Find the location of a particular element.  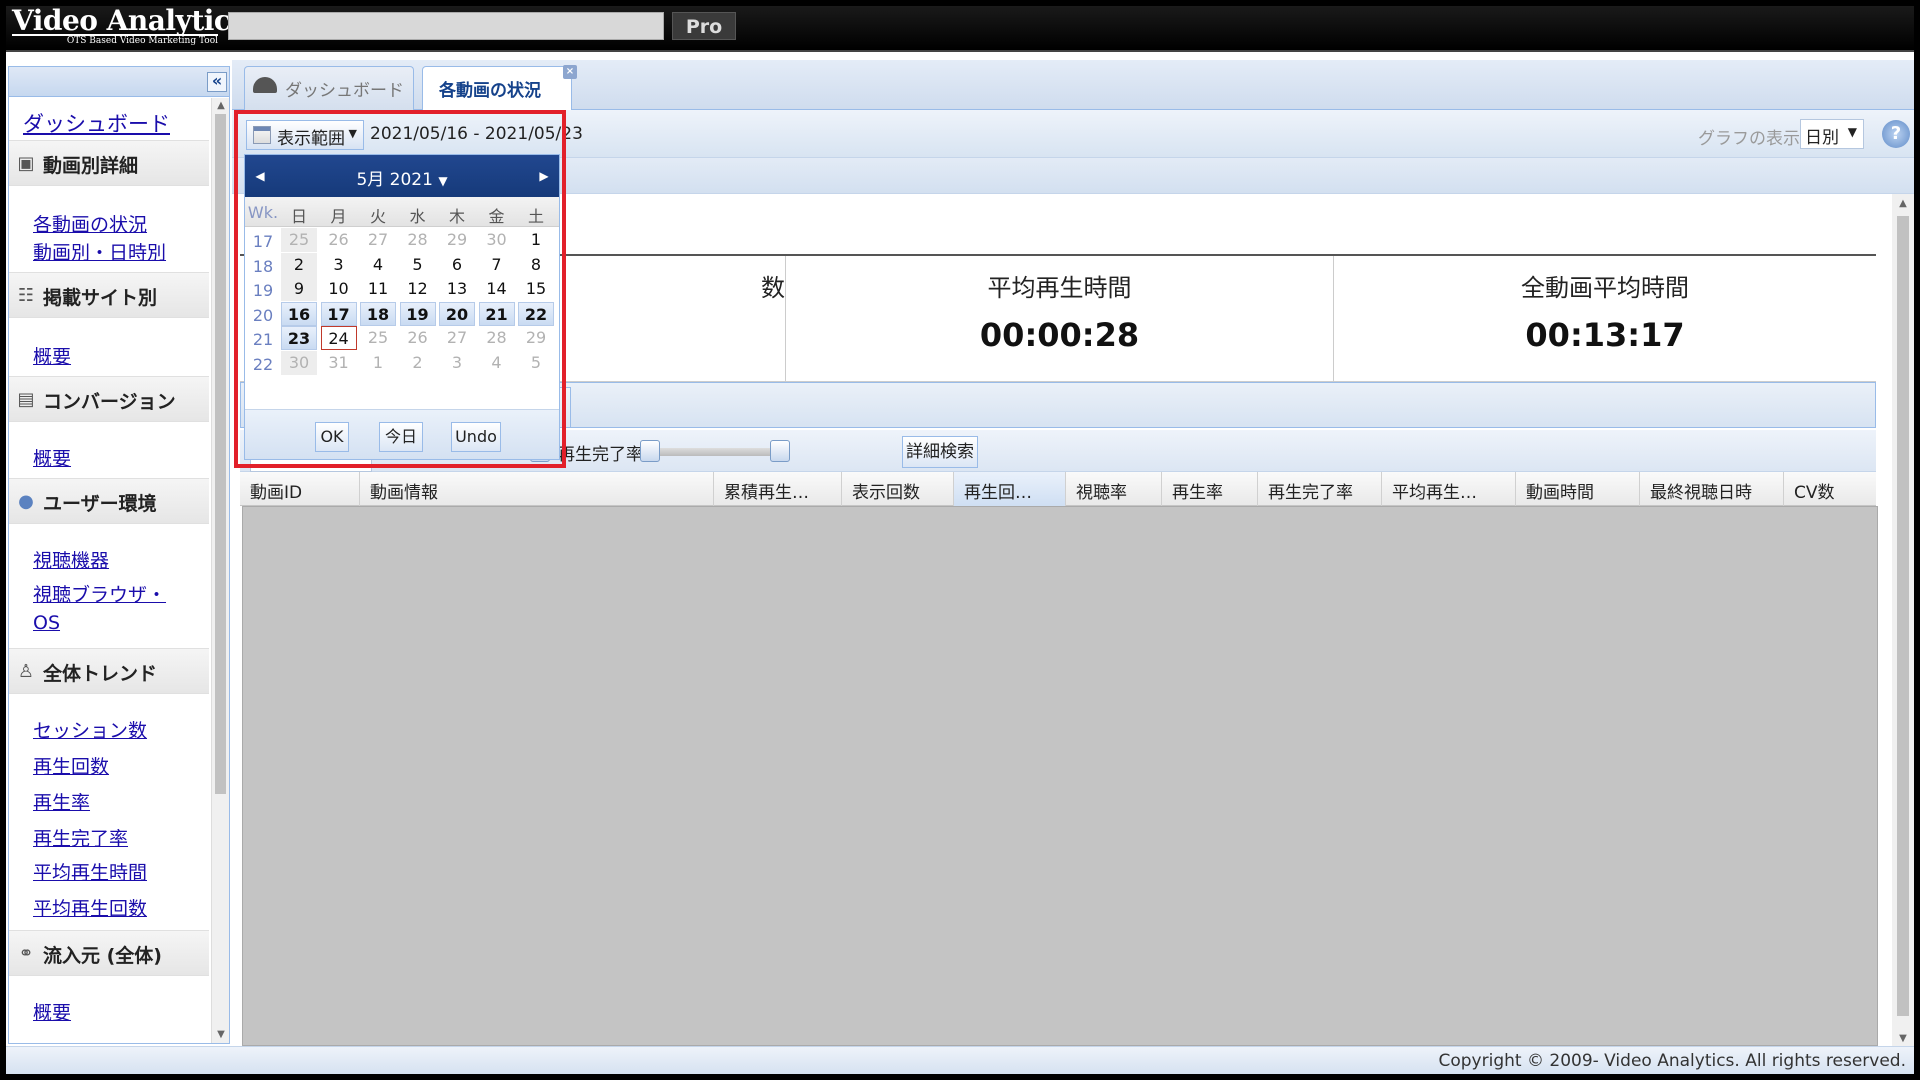

column-play-rate: 再生率 is located at coordinates (1210, 489).